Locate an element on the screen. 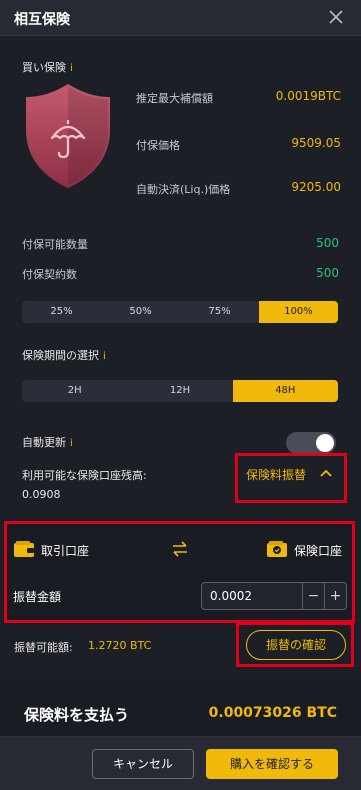  cancel-button: キャンセル is located at coordinates (143, 764).